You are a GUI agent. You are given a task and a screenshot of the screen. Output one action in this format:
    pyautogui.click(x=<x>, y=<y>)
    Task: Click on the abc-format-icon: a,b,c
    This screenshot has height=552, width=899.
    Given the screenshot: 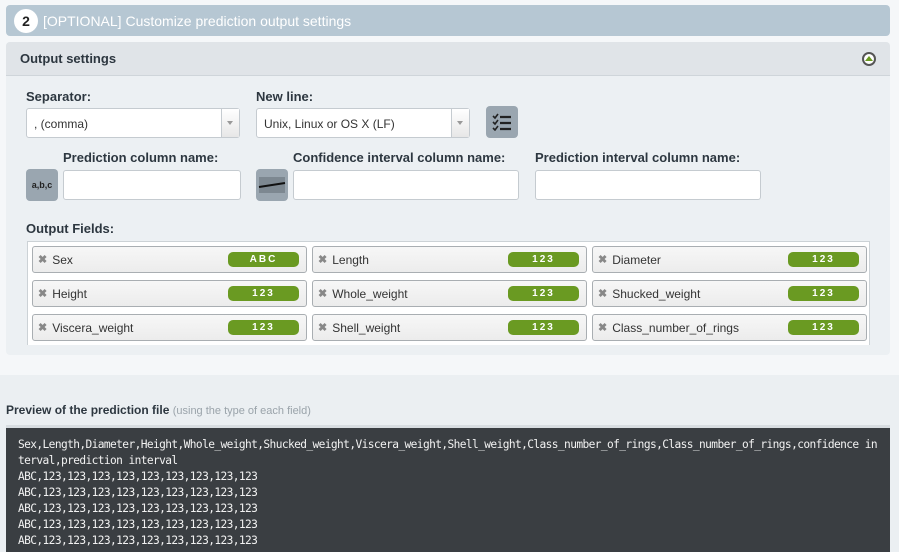 What is the action you would take?
    pyautogui.click(x=42, y=185)
    